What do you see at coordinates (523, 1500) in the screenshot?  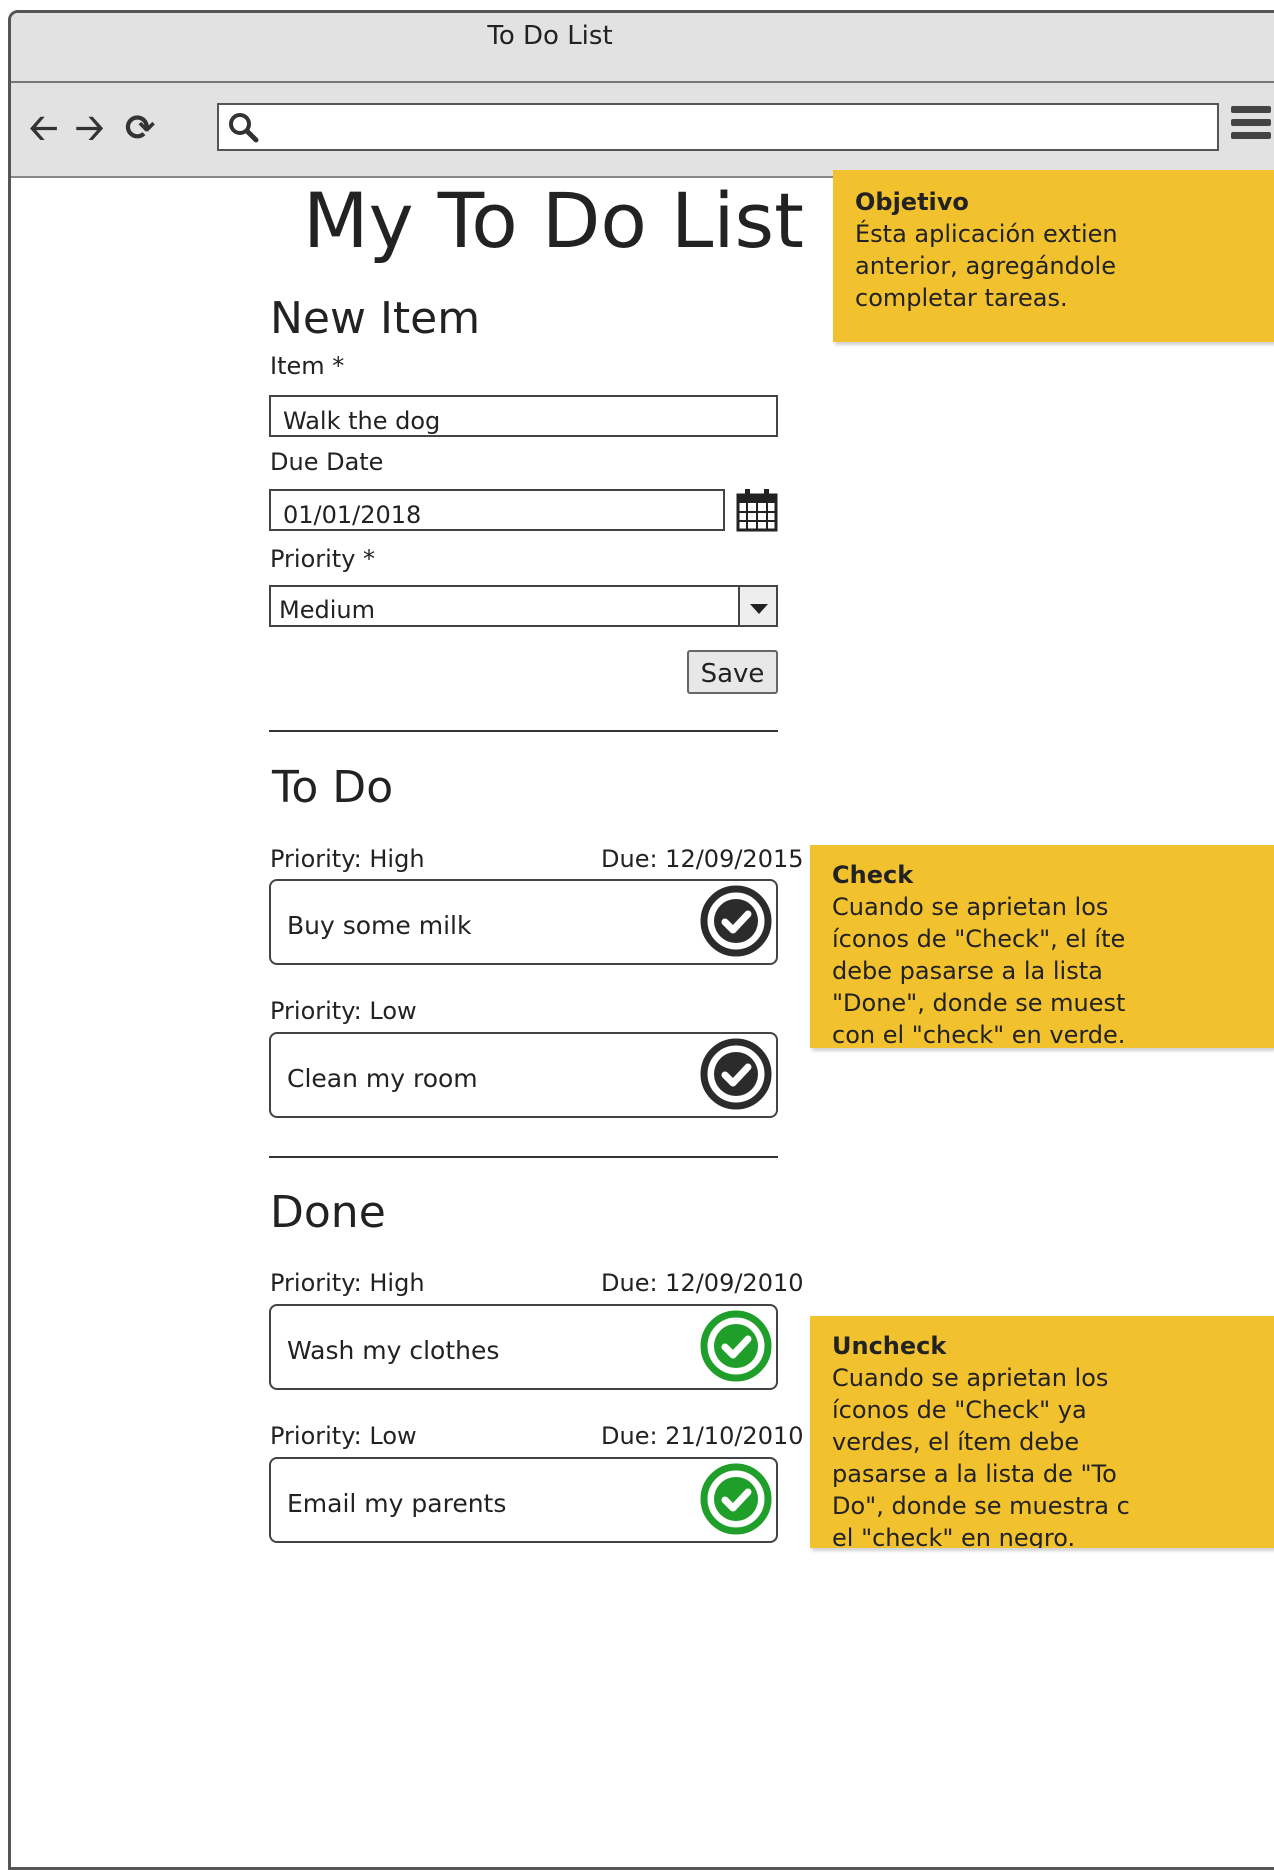 I see `done-item-card: Email my parents` at bounding box center [523, 1500].